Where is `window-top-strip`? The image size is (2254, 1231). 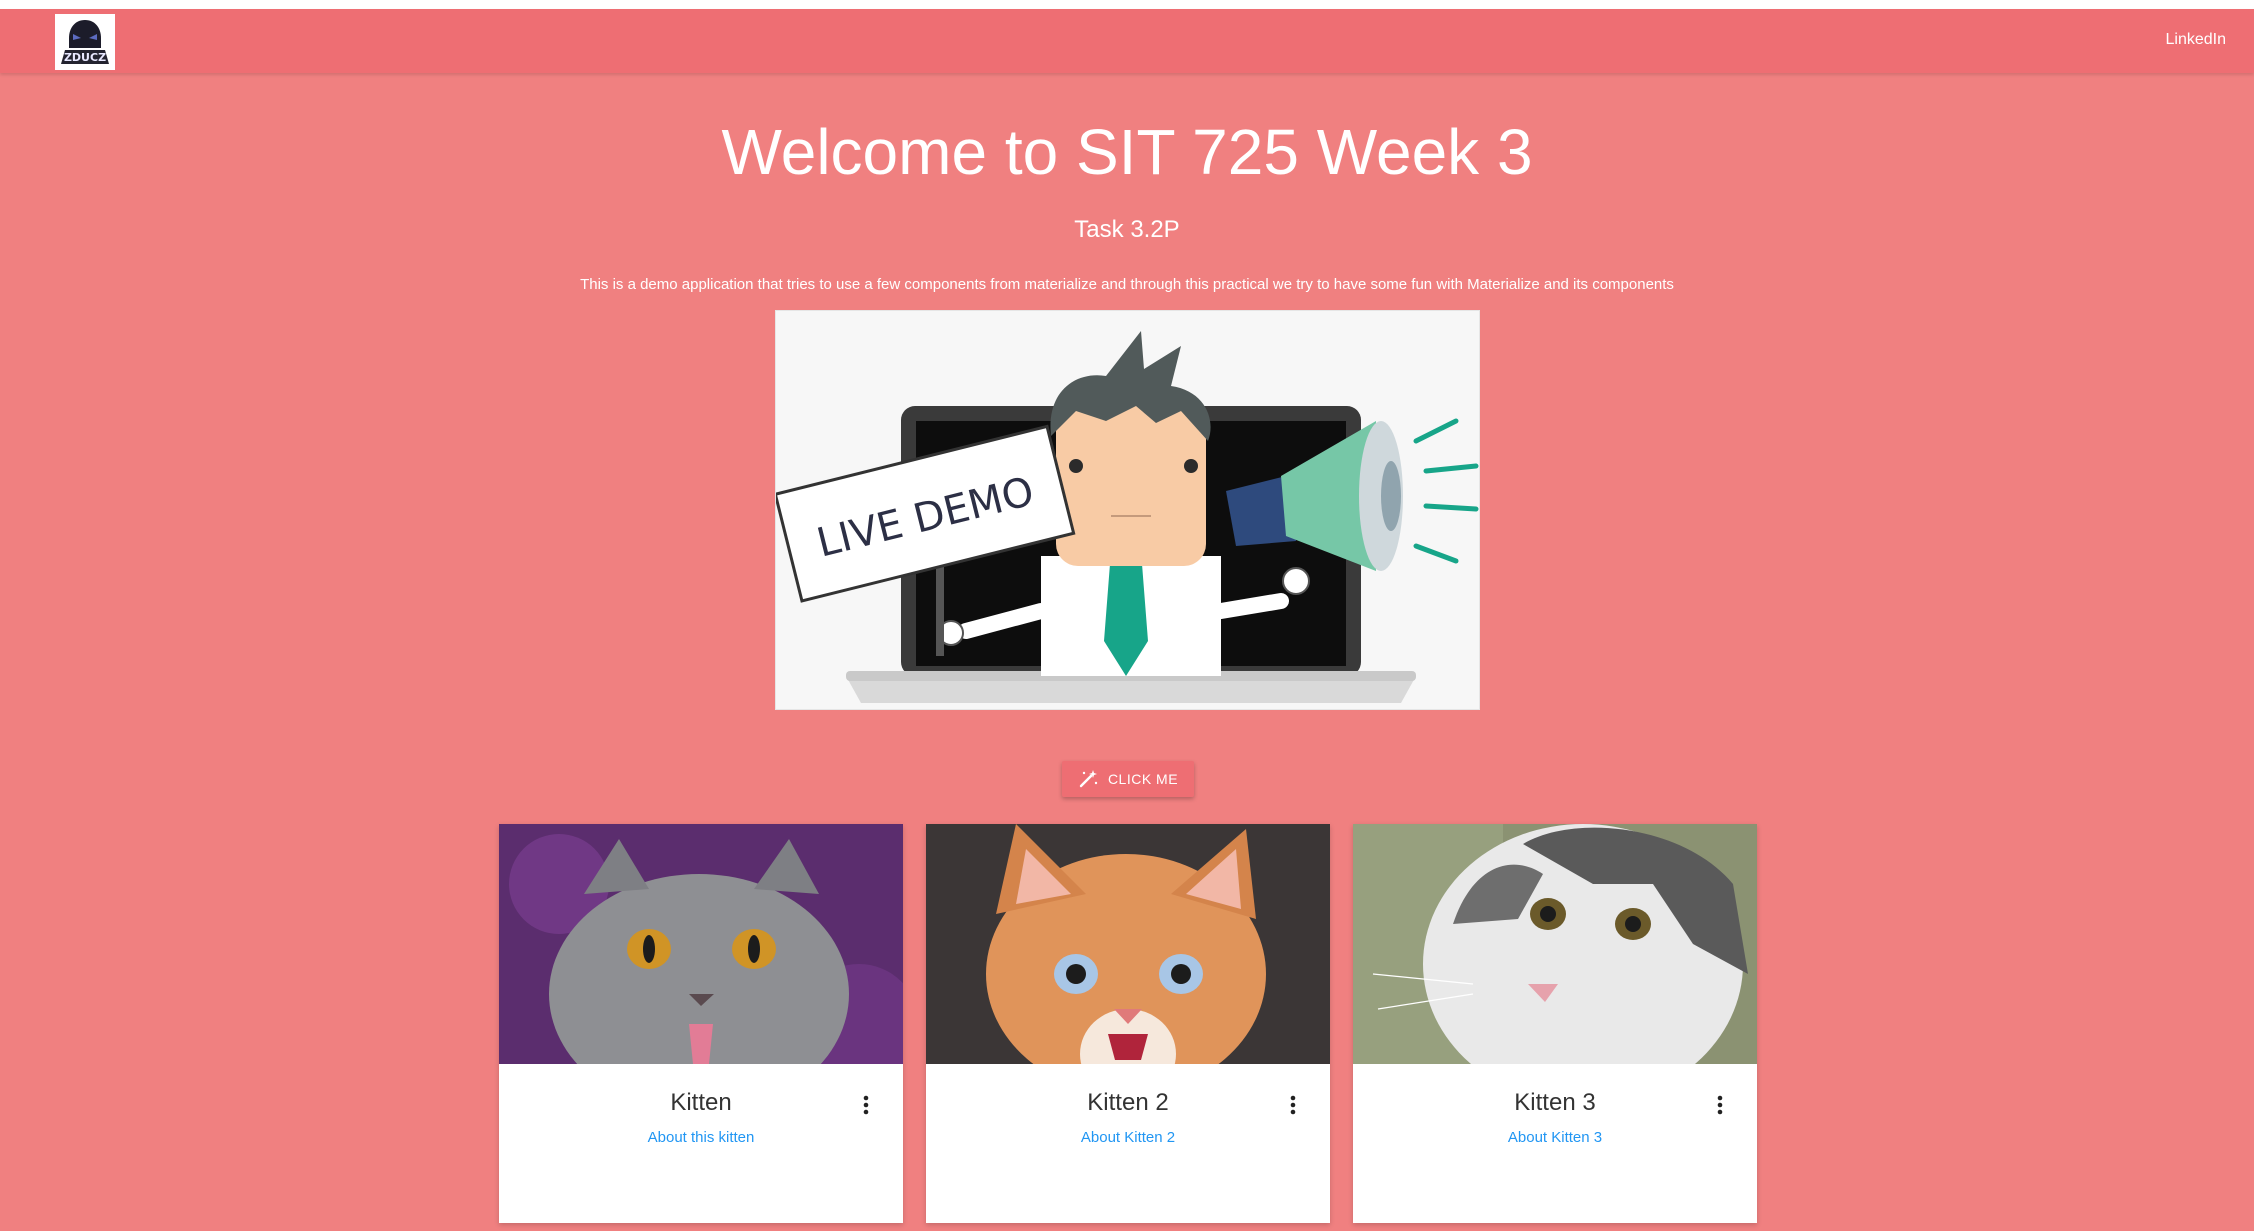 window-top-strip is located at coordinates (1127, 4).